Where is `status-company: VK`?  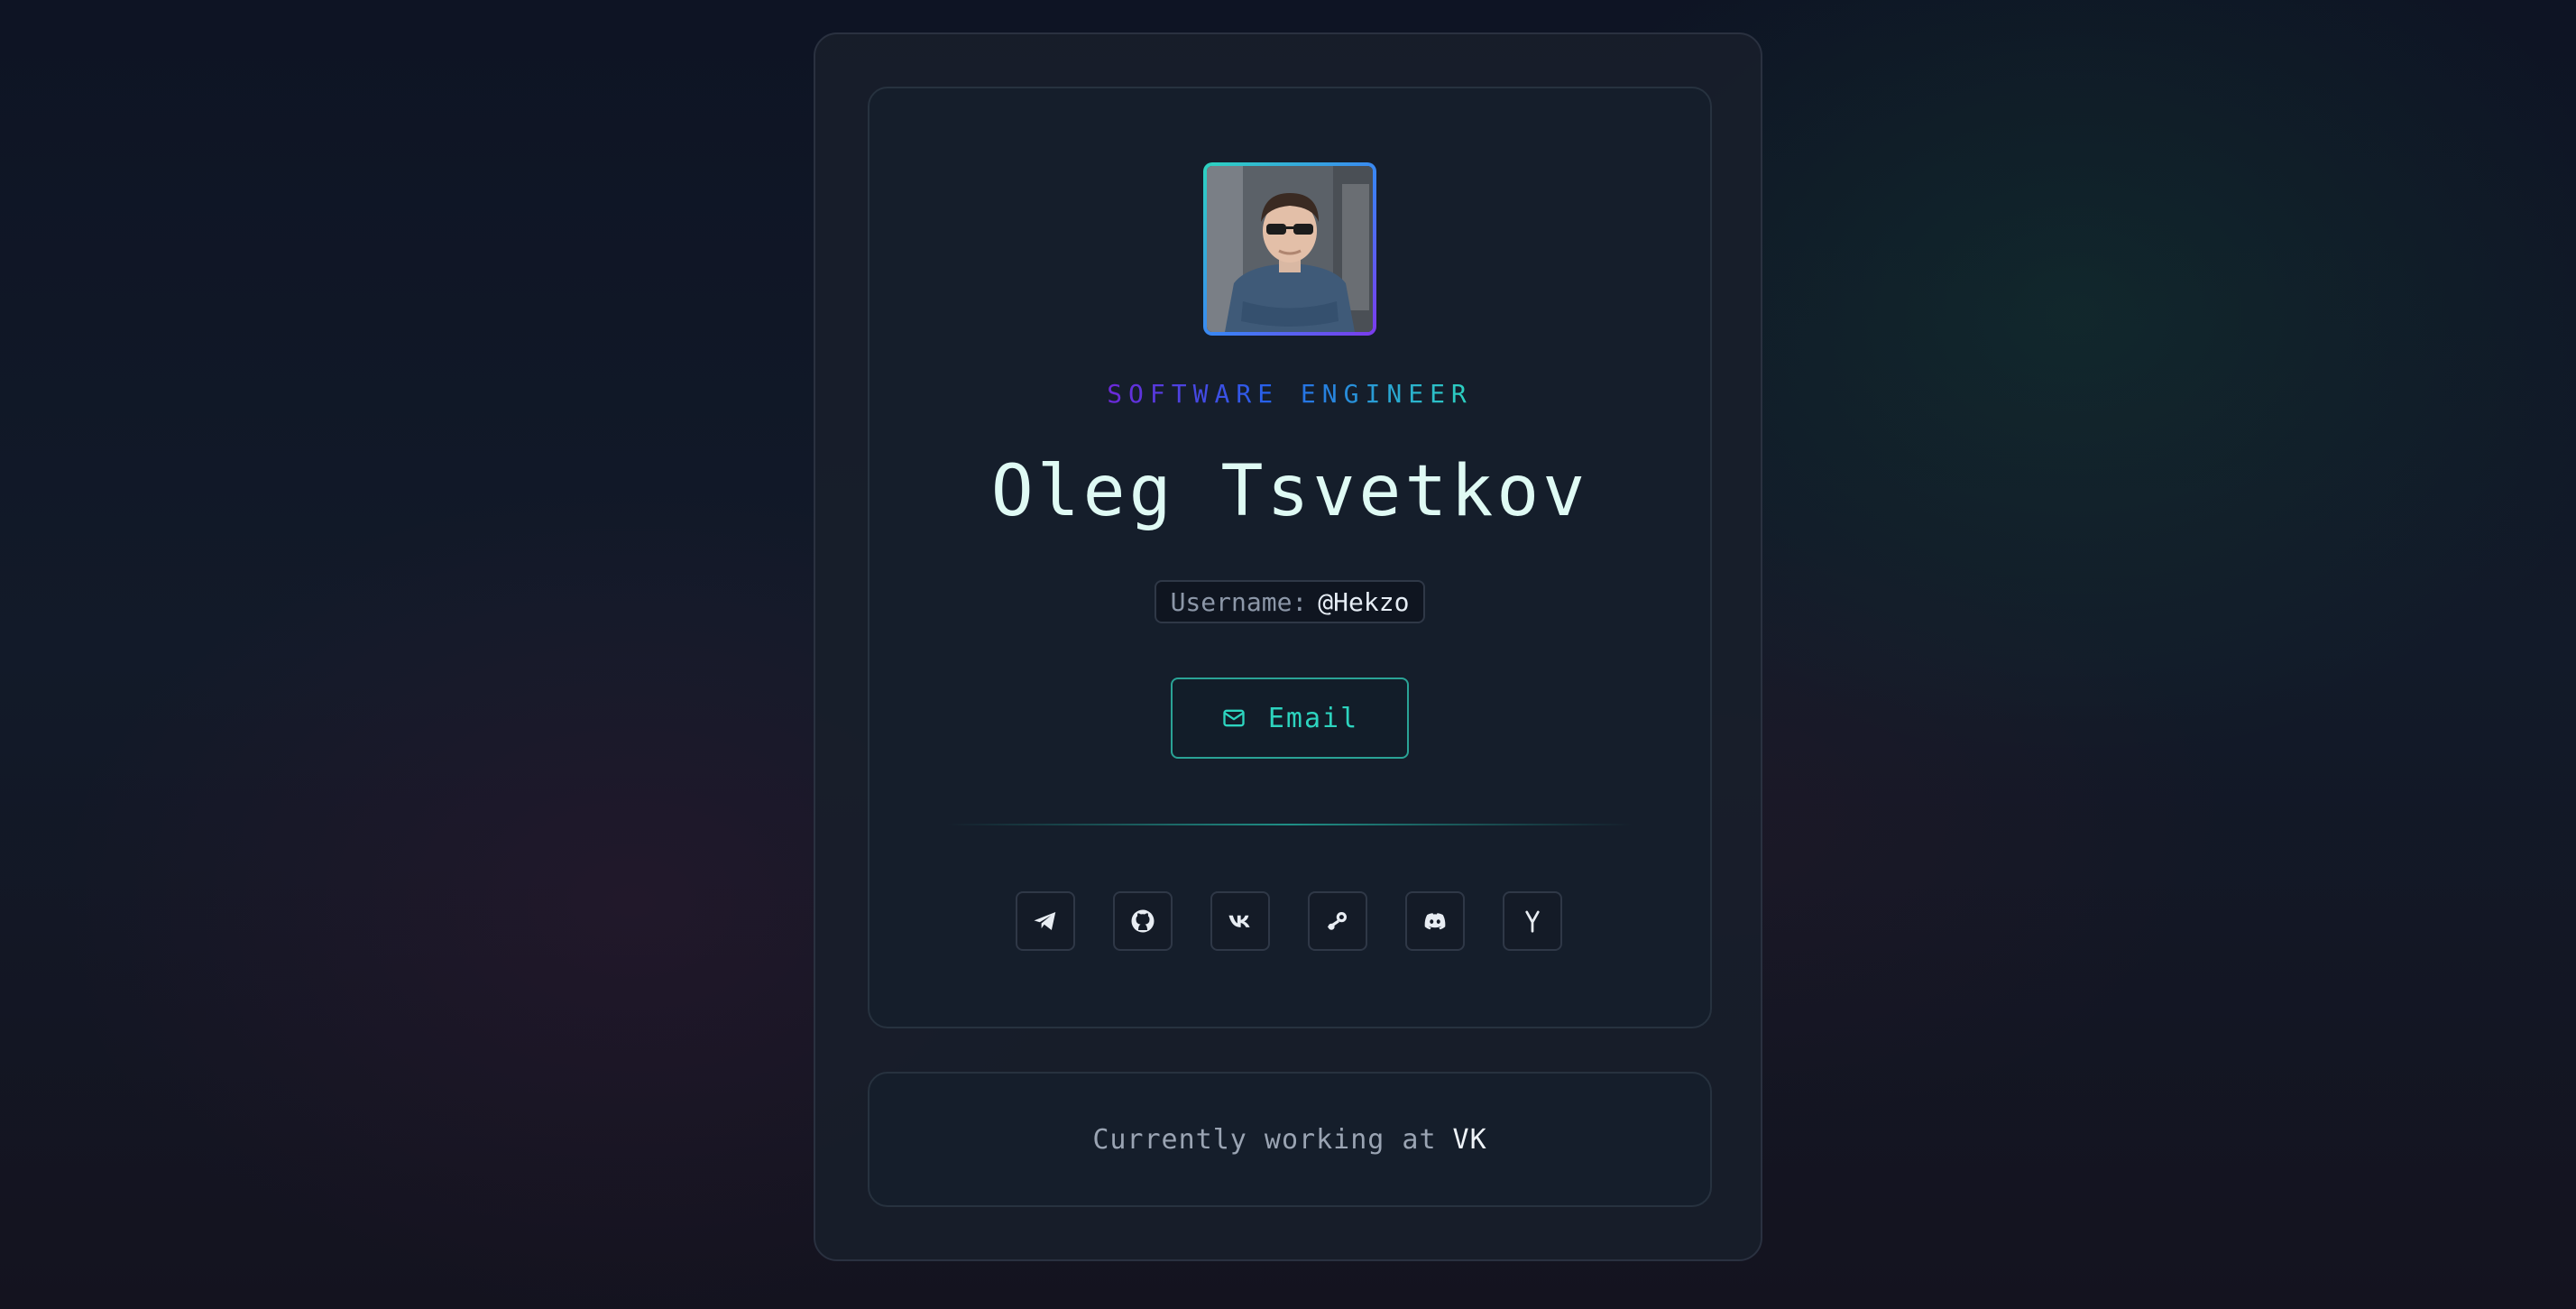
status-company: VK is located at coordinates (1469, 1139).